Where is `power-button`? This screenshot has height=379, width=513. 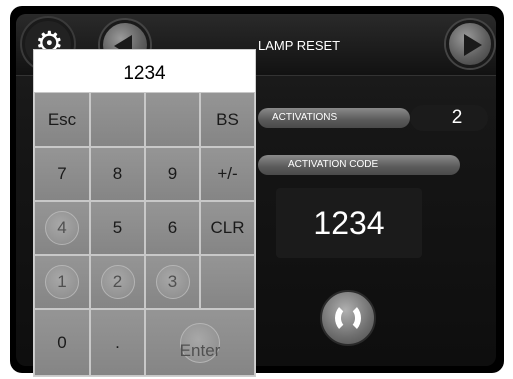 power-button is located at coordinates (348, 318).